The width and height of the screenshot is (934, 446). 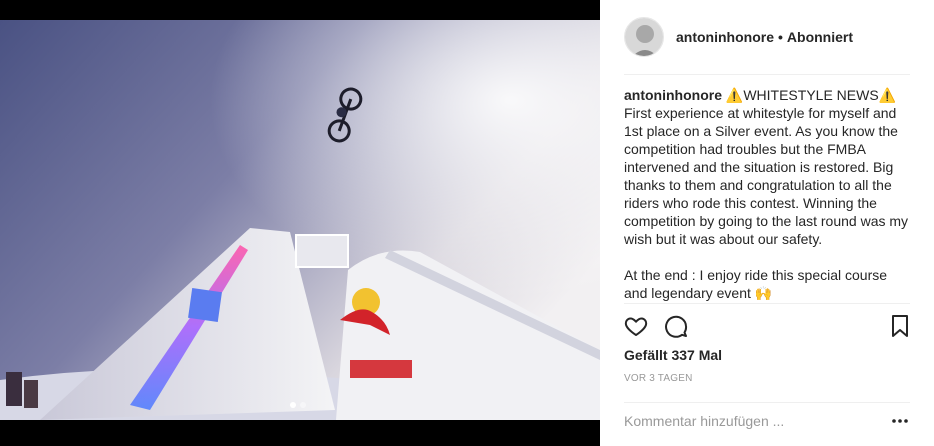 What do you see at coordinates (293, 405) in the screenshot?
I see `carousel-dot-active` at bounding box center [293, 405].